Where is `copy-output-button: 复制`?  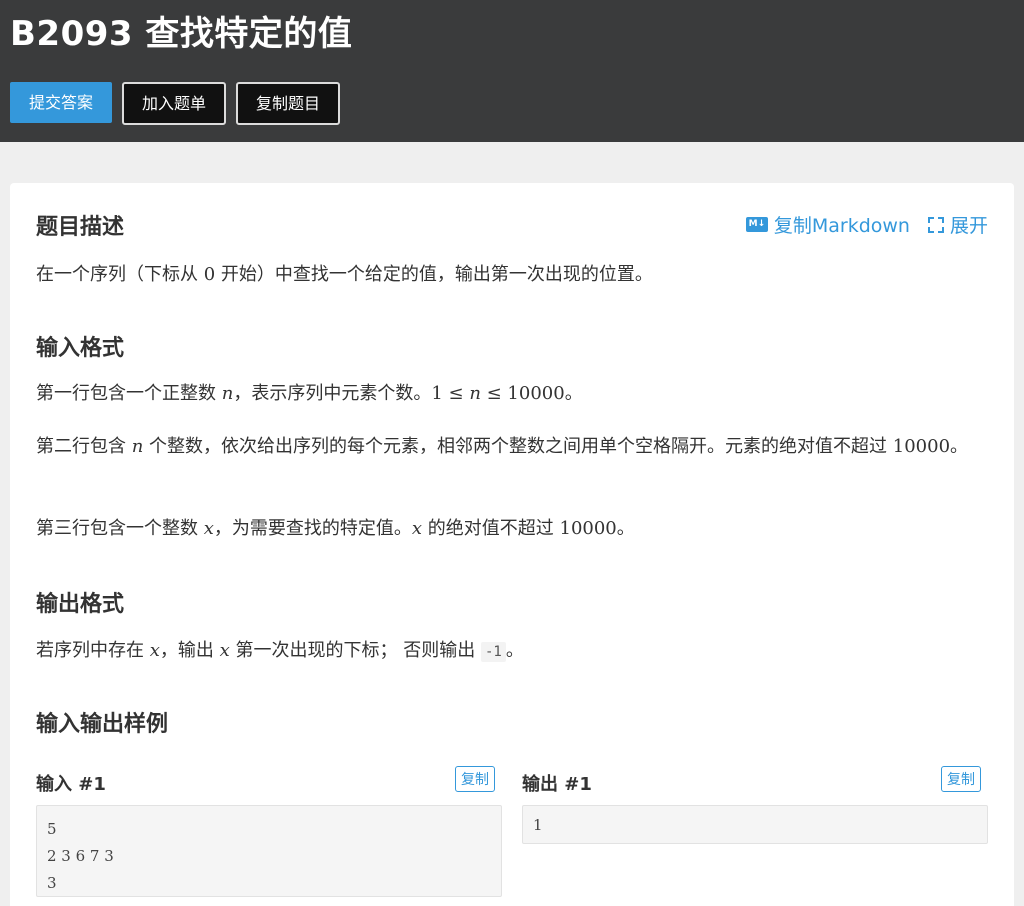
copy-output-button: 复制 is located at coordinates (961, 779).